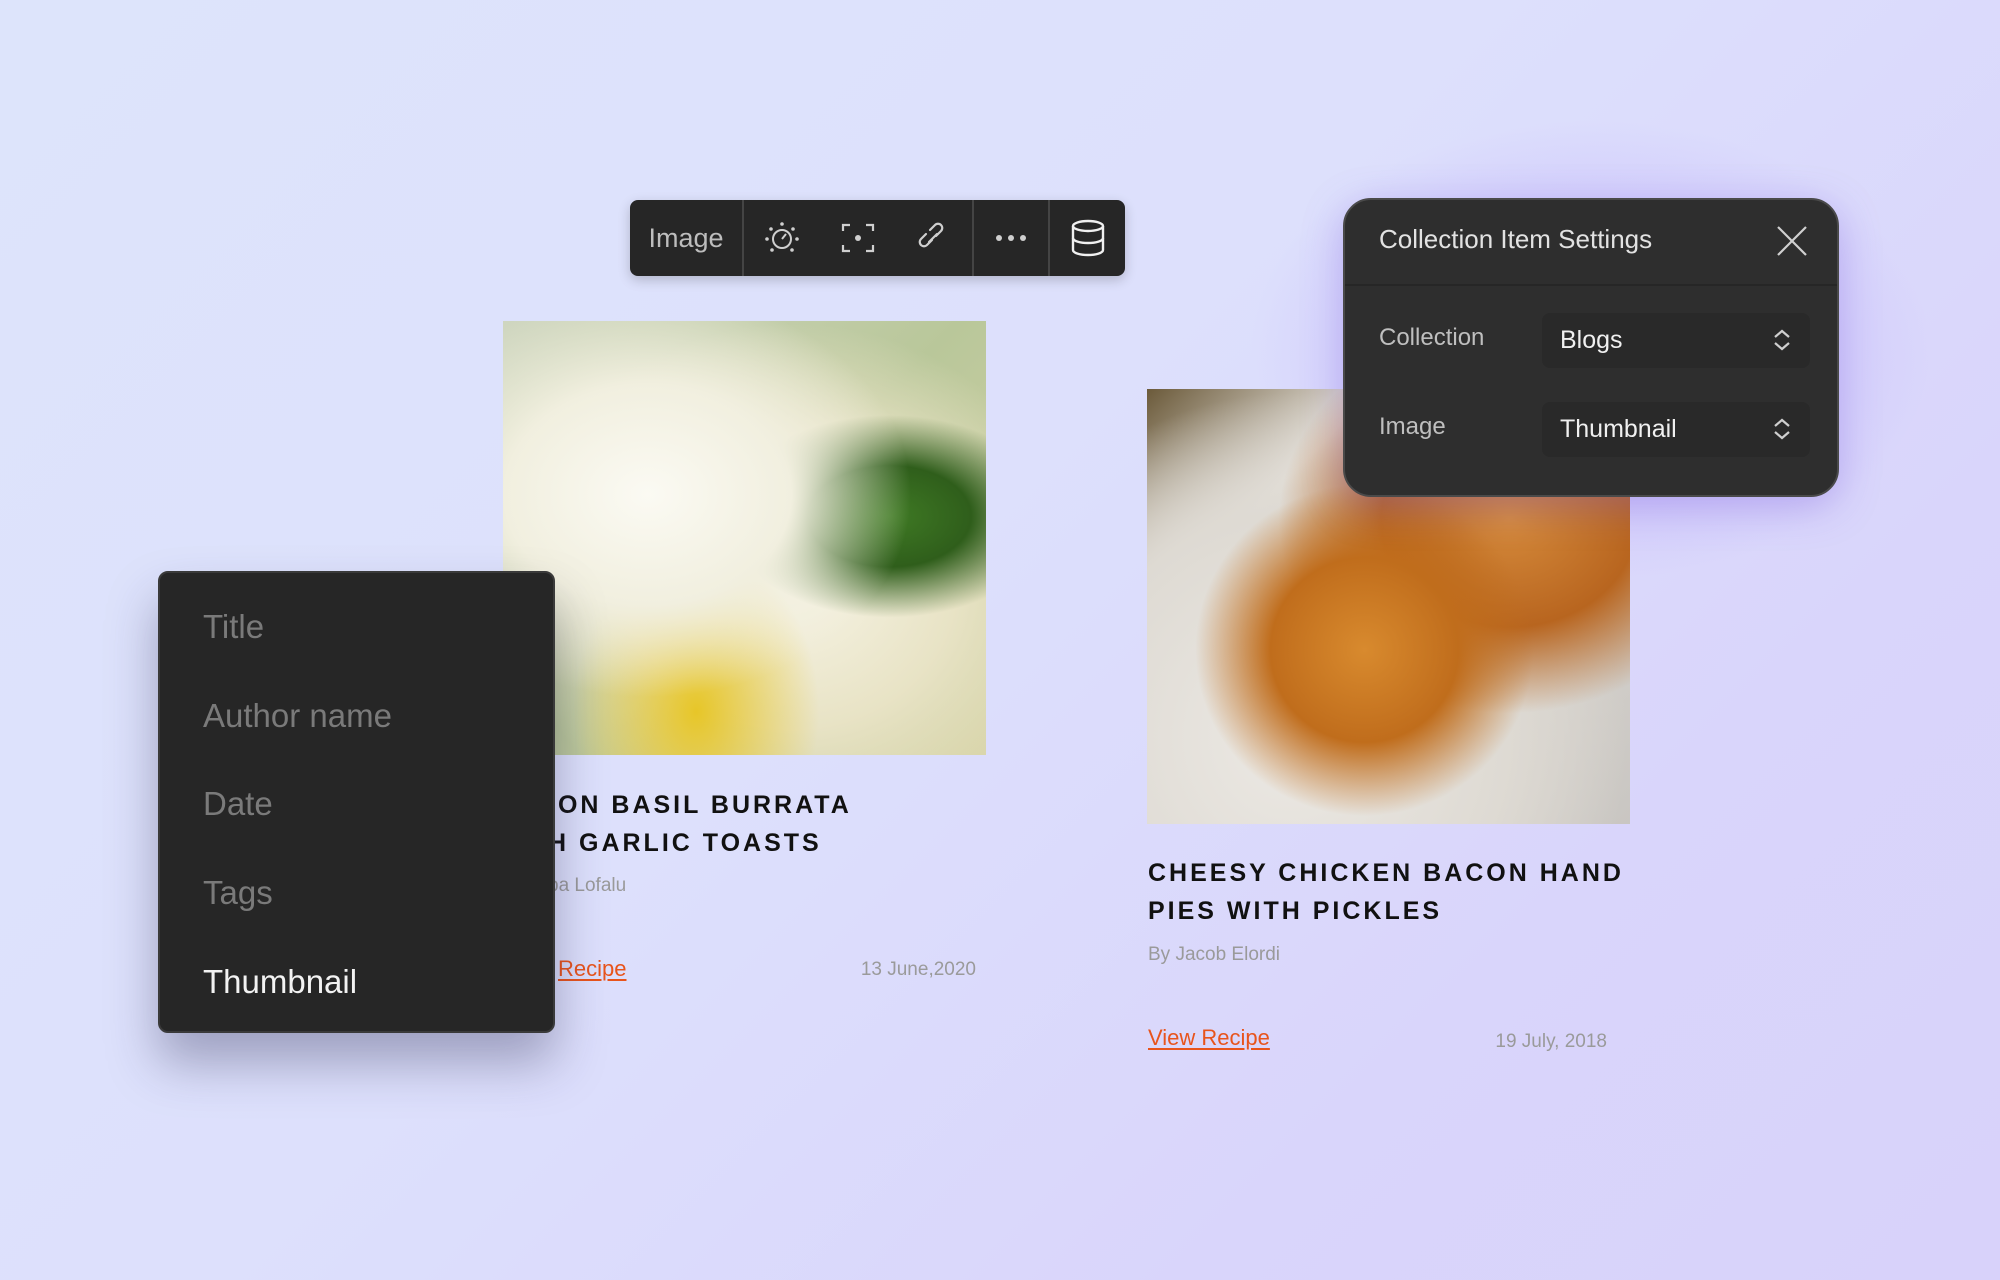  I want to click on recipe-date: 19 July, 2018, so click(1551, 1041).